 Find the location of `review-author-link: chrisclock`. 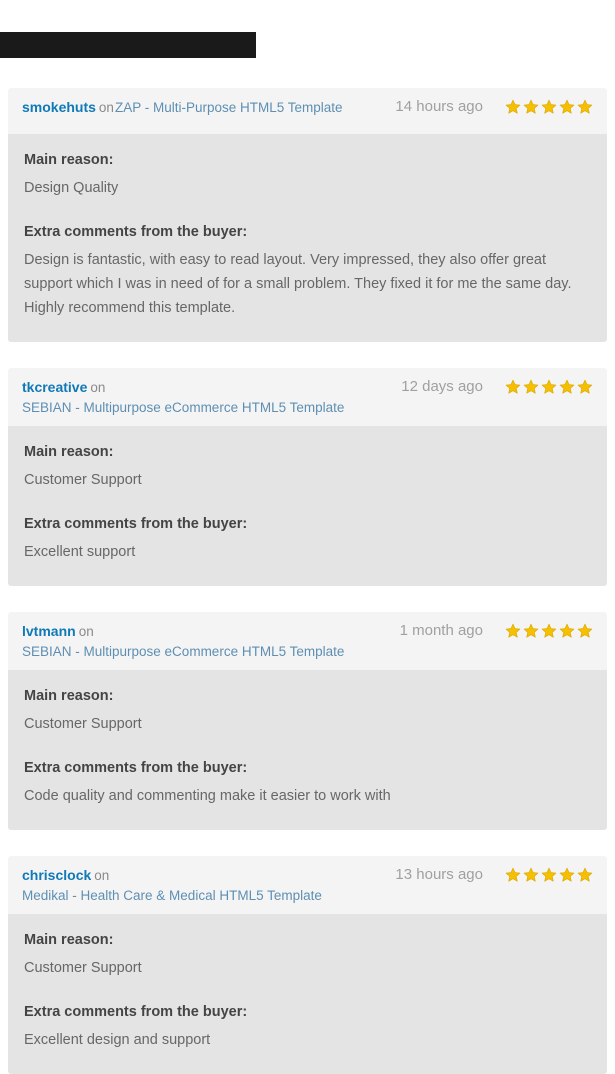

review-author-link: chrisclock is located at coordinates (56, 875).